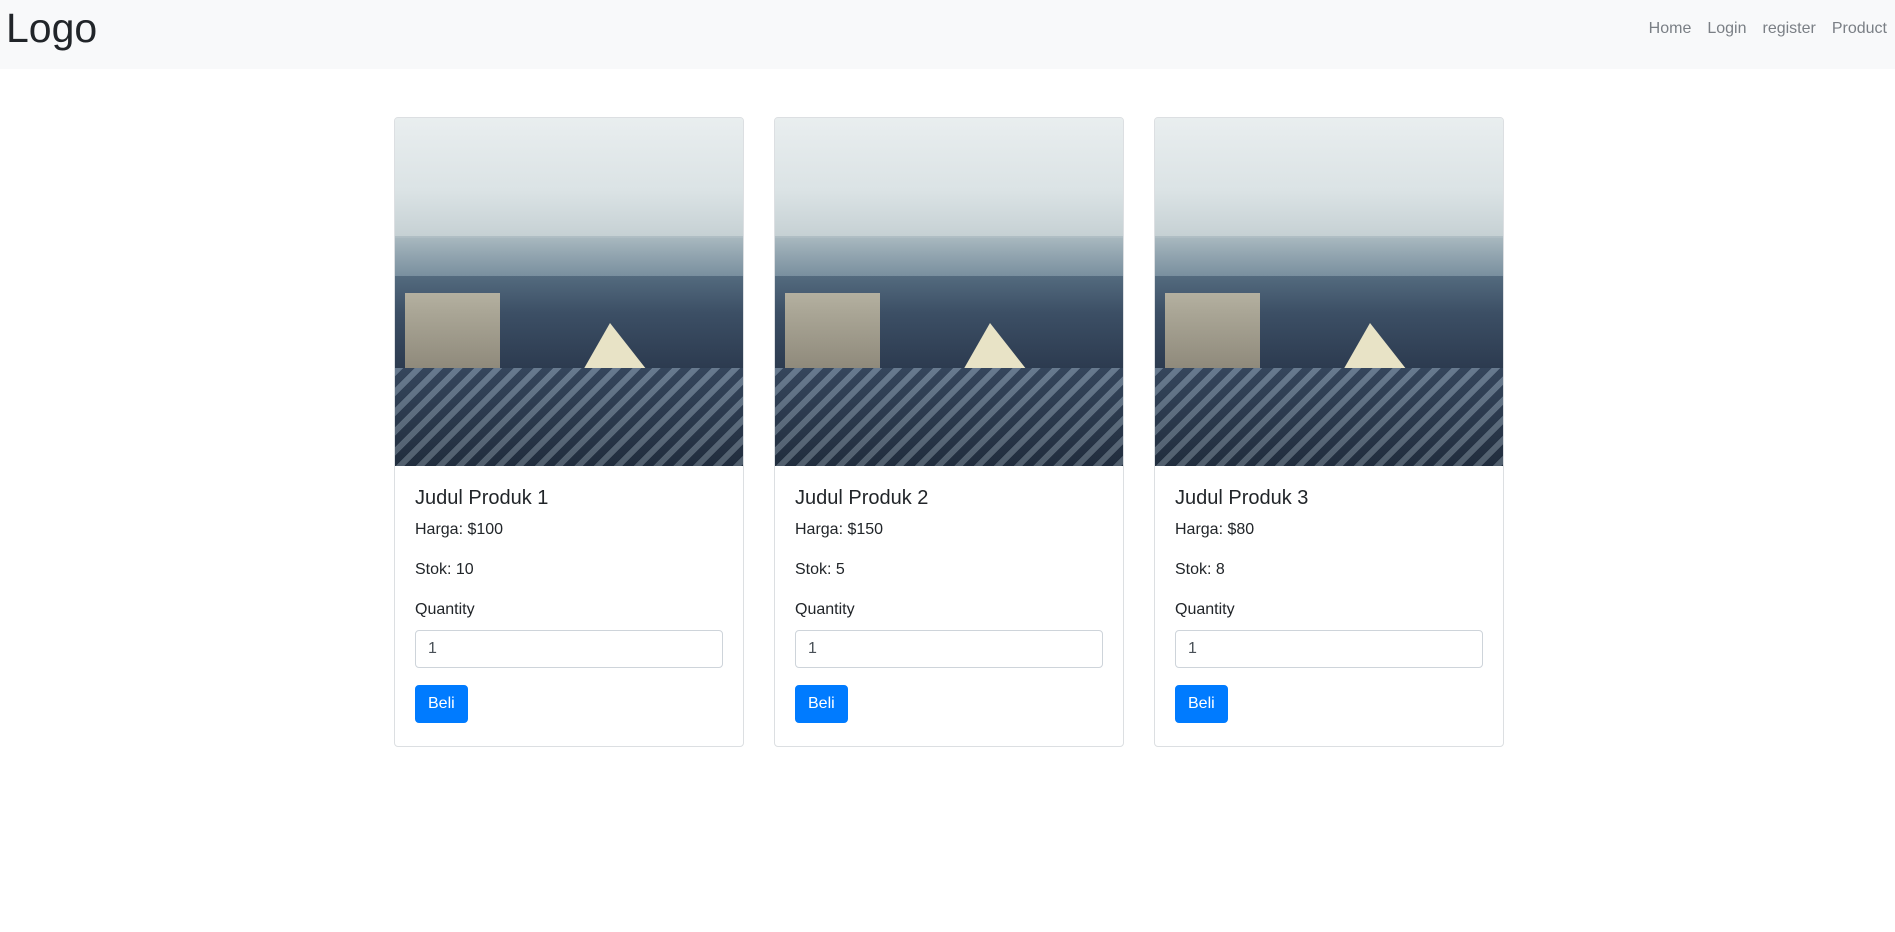 The height and width of the screenshot is (932, 1895). Describe the element at coordinates (459, 529) in the screenshot. I see `product-price: Harga: $100` at that location.